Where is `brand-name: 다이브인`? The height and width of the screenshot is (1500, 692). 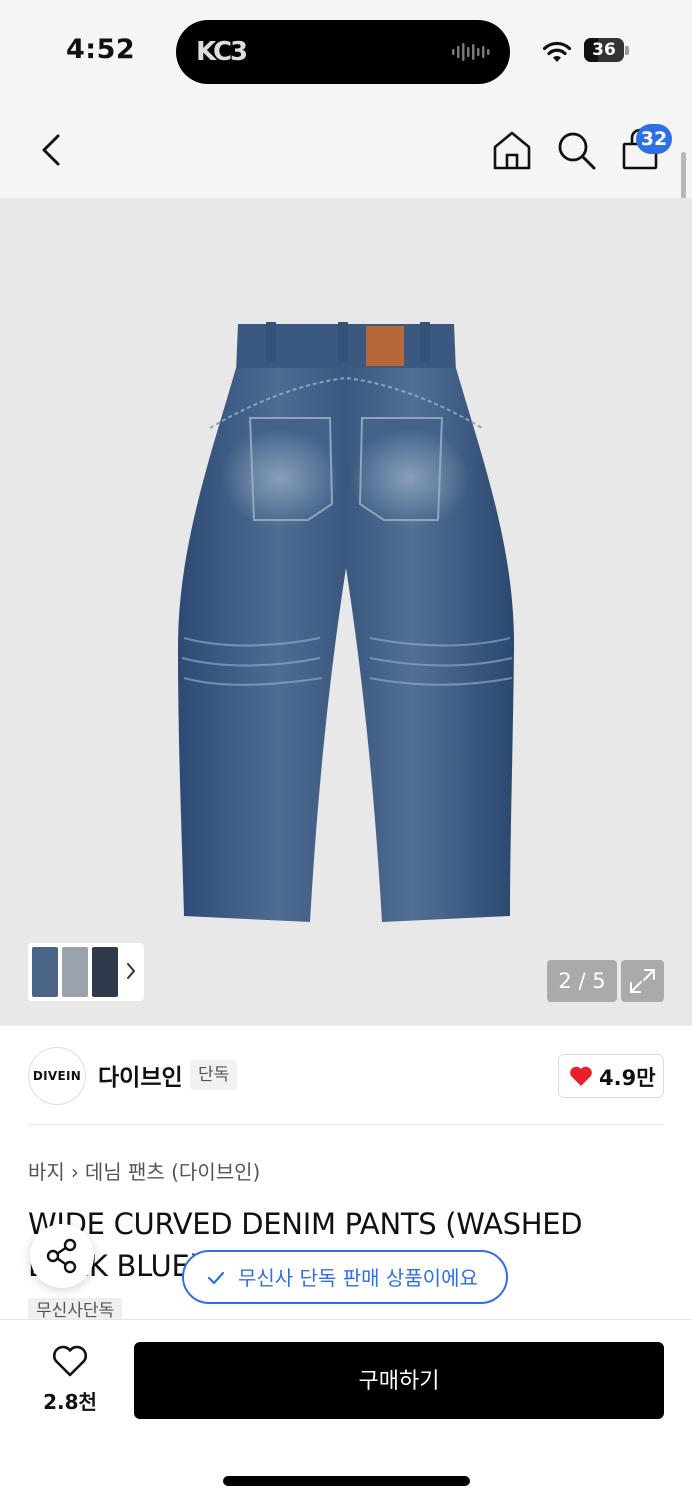 brand-name: 다이브인 is located at coordinates (140, 1075).